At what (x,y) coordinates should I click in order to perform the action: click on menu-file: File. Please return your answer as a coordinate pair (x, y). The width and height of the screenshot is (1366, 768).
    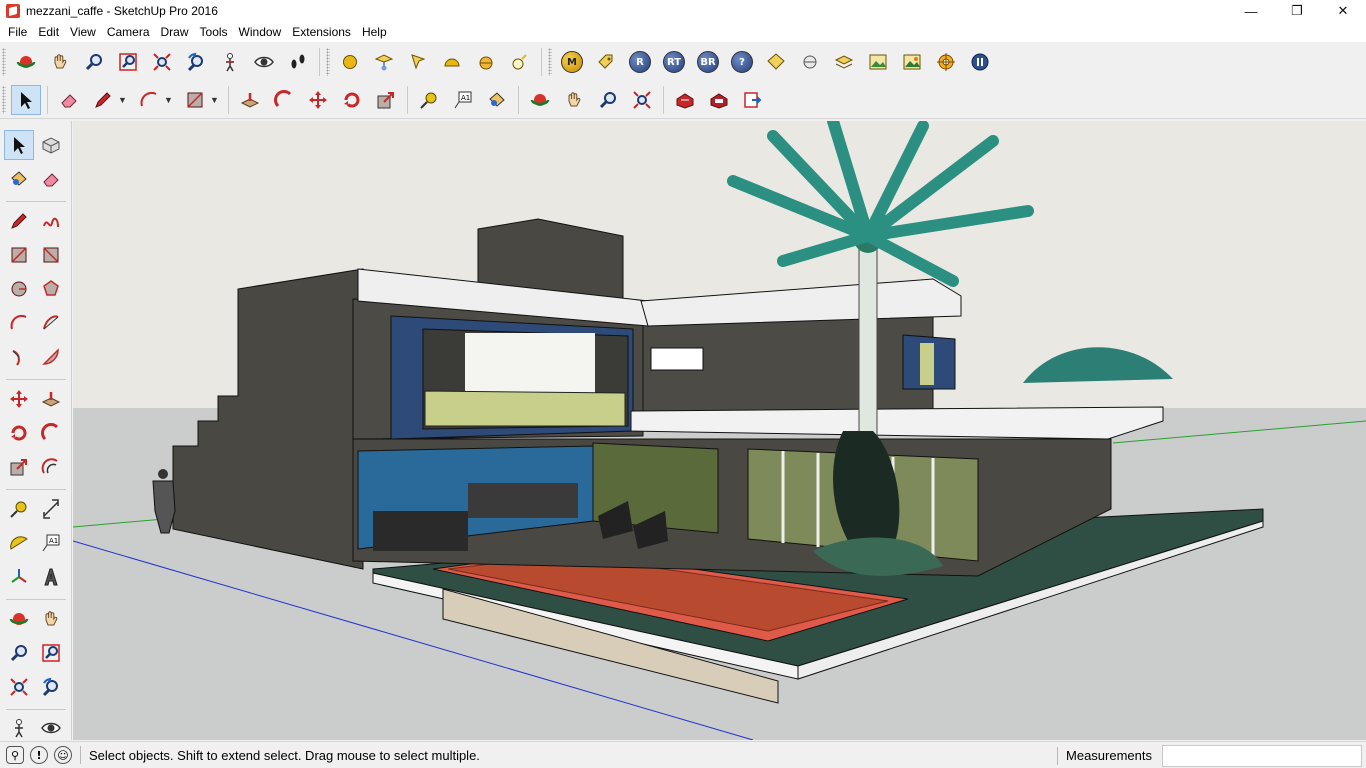
    Looking at the image, I should click on (17, 32).